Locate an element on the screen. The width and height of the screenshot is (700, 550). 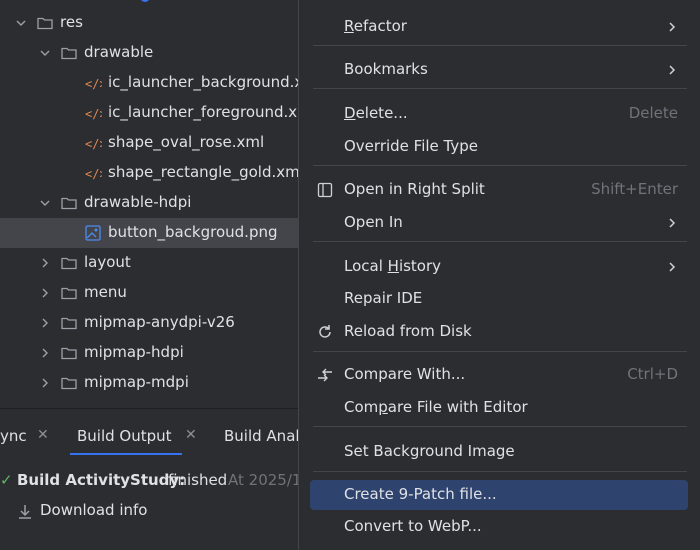
tree-row: </> shape_rectangle_gold.xml is located at coordinates (150, 173).